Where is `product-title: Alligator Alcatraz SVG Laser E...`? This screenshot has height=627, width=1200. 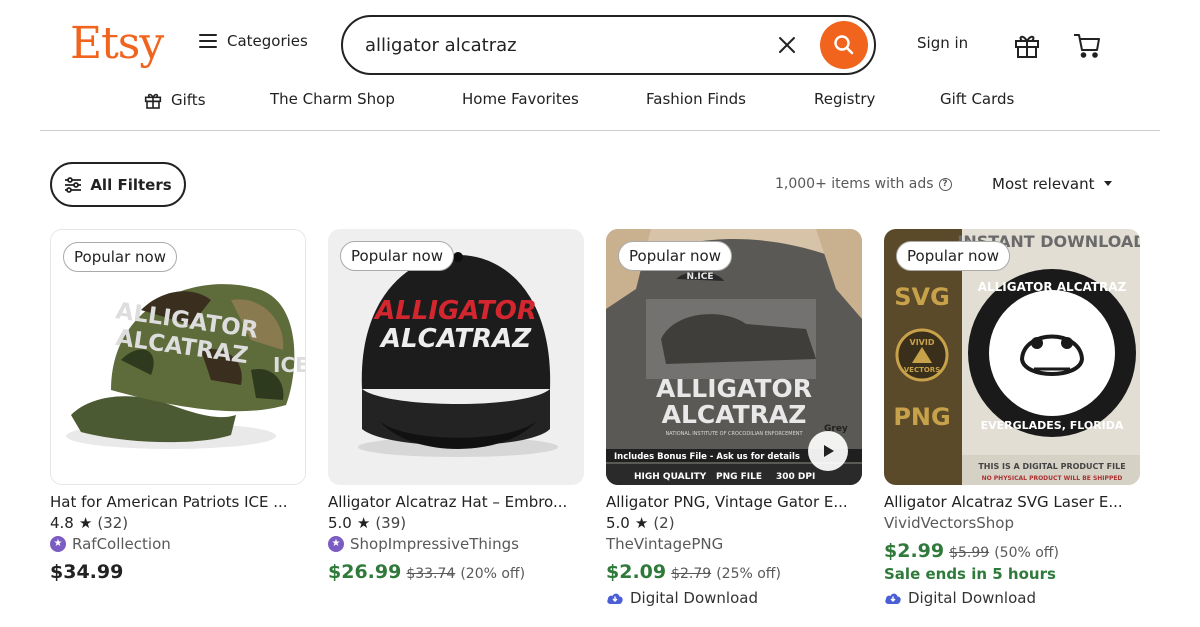 product-title: Alligator Alcatraz SVG Laser E... is located at coordinates (1012, 502).